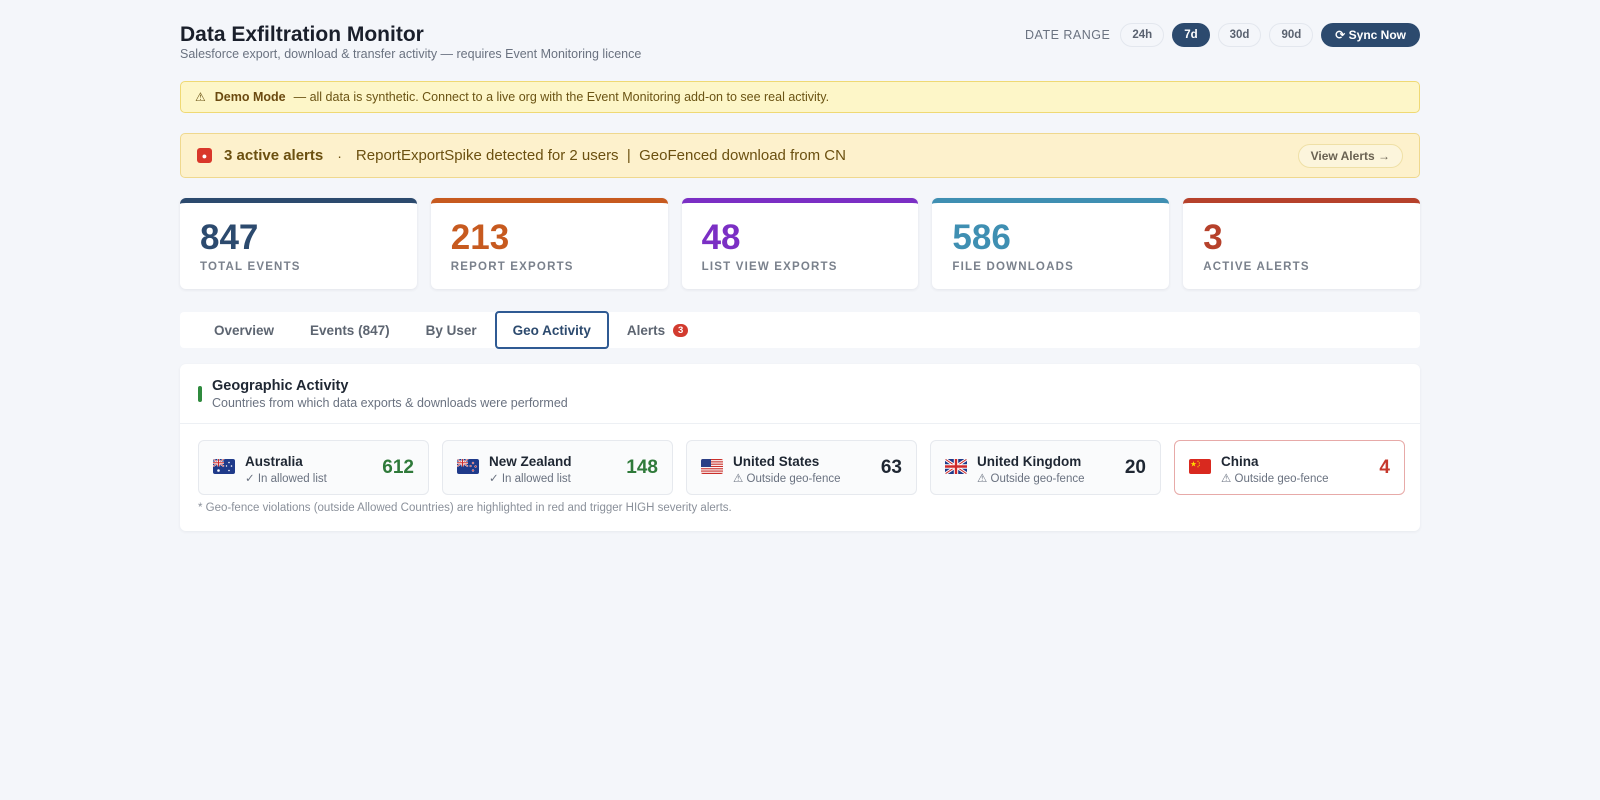 This screenshot has height=800, width=1600. Describe the element at coordinates (1051, 243) in the screenshot. I see `stat-card-file-downloads: 586 FILE DOWNLOADS` at that location.